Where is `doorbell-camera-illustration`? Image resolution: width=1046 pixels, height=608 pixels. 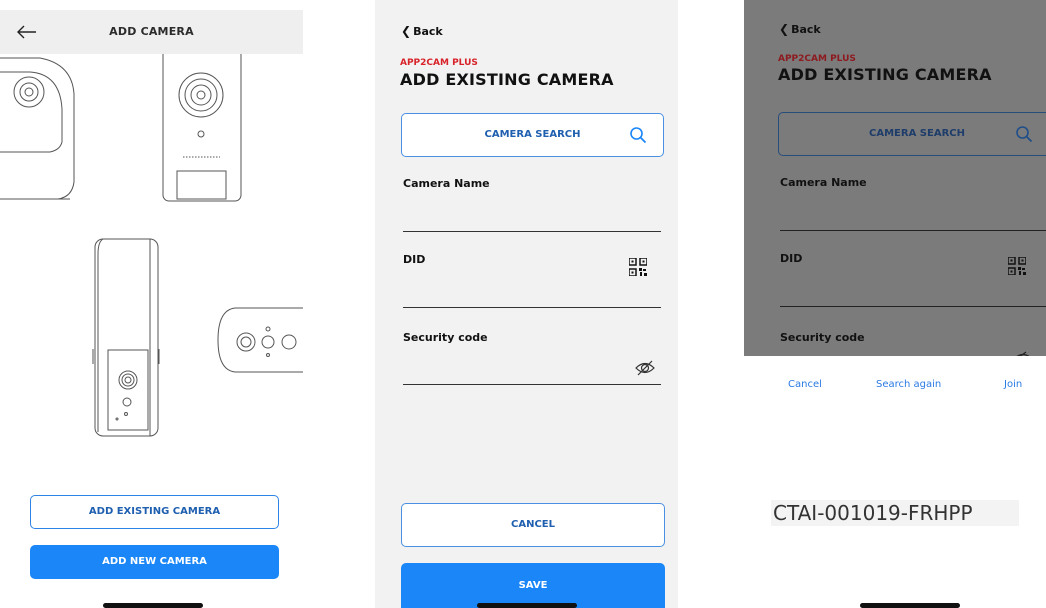
doorbell-camera-illustration is located at coordinates (202, 128).